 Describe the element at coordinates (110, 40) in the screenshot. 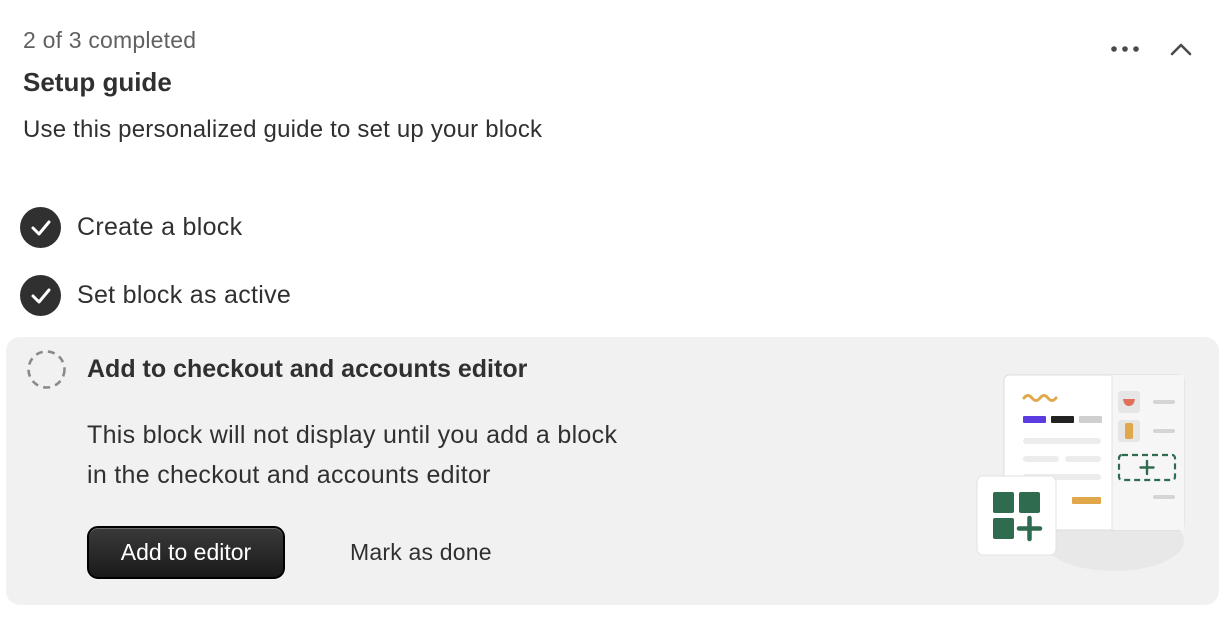

I see `progress-text: 2 of 3 completed` at that location.